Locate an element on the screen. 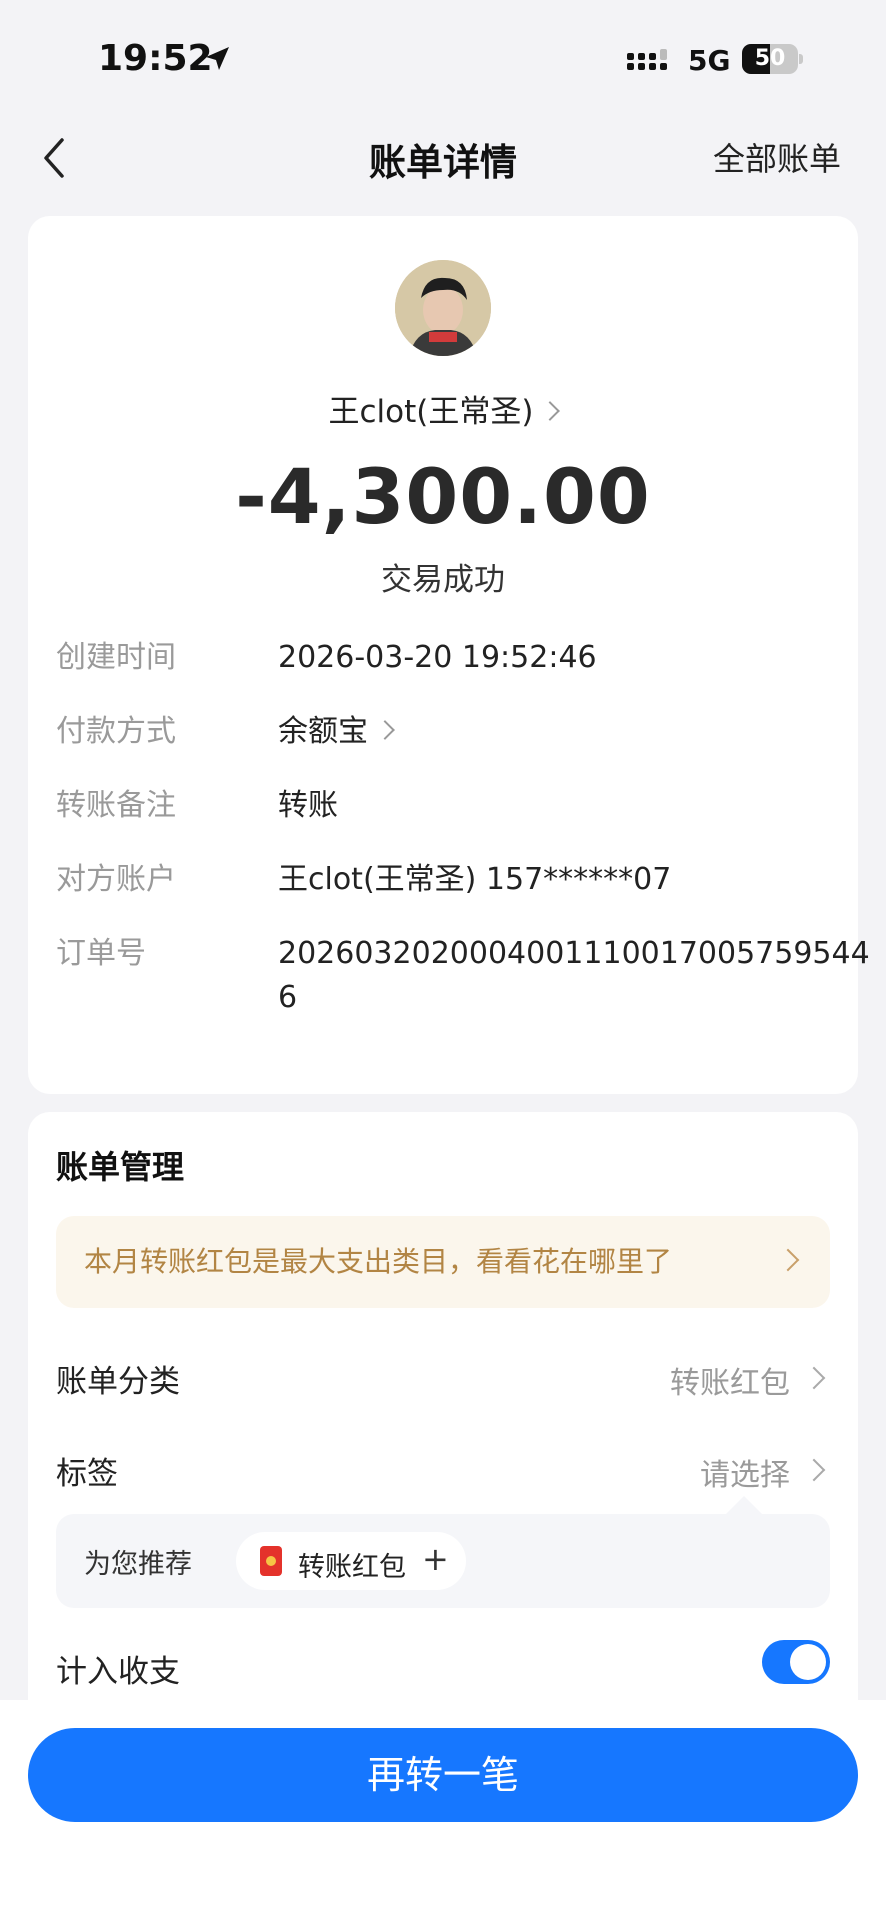 The image size is (886, 1920). setting-value: 转账红包 is located at coordinates (730, 1383).